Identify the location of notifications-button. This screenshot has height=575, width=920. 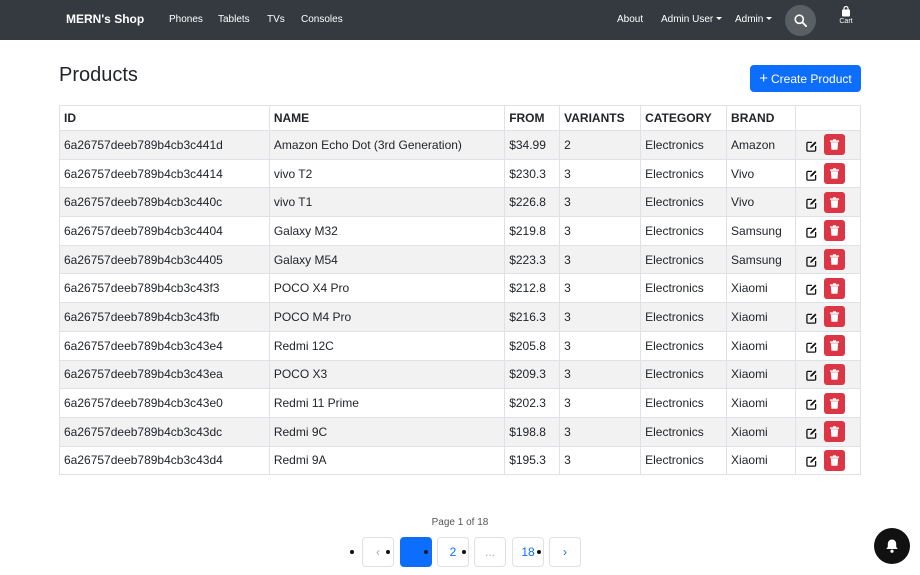
(892, 546).